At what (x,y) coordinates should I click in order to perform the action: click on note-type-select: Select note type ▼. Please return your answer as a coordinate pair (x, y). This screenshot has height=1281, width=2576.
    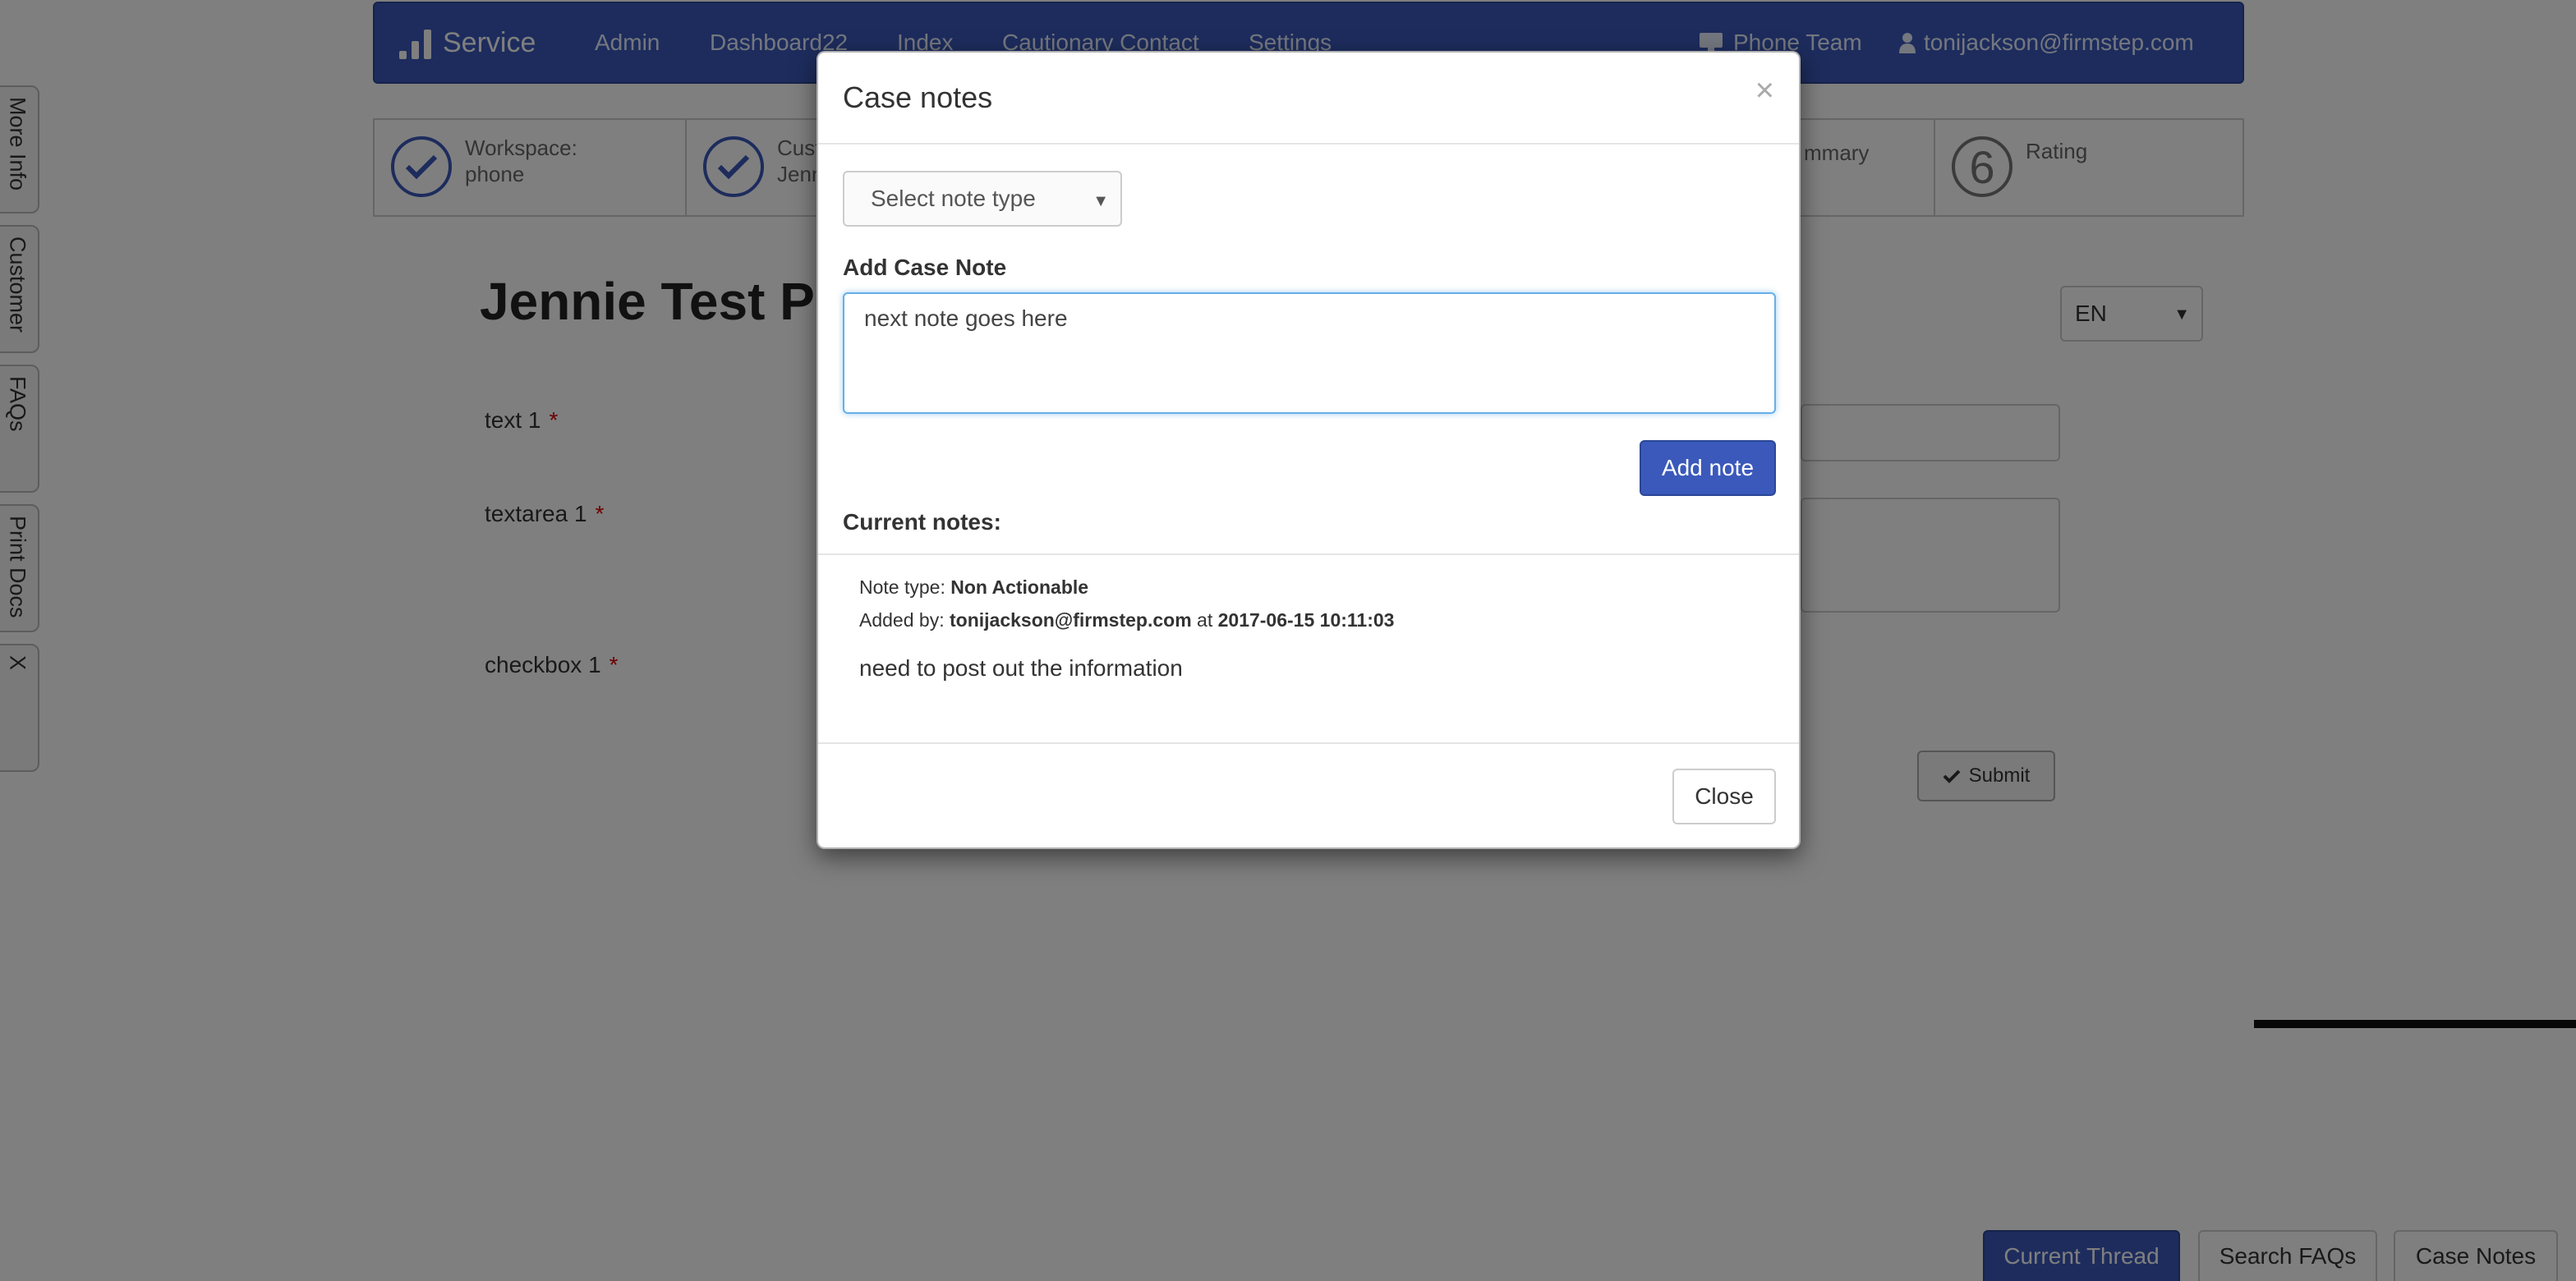
    Looking at the image, I should click on (982, 199).